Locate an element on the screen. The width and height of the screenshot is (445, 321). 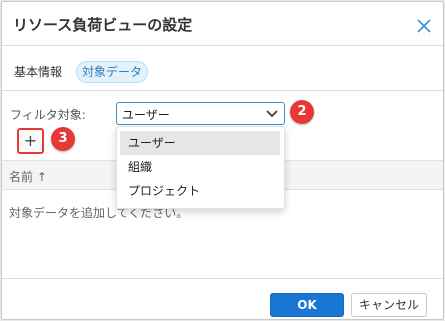
step-badge-3: 3 is located at coordinates (63, 139).